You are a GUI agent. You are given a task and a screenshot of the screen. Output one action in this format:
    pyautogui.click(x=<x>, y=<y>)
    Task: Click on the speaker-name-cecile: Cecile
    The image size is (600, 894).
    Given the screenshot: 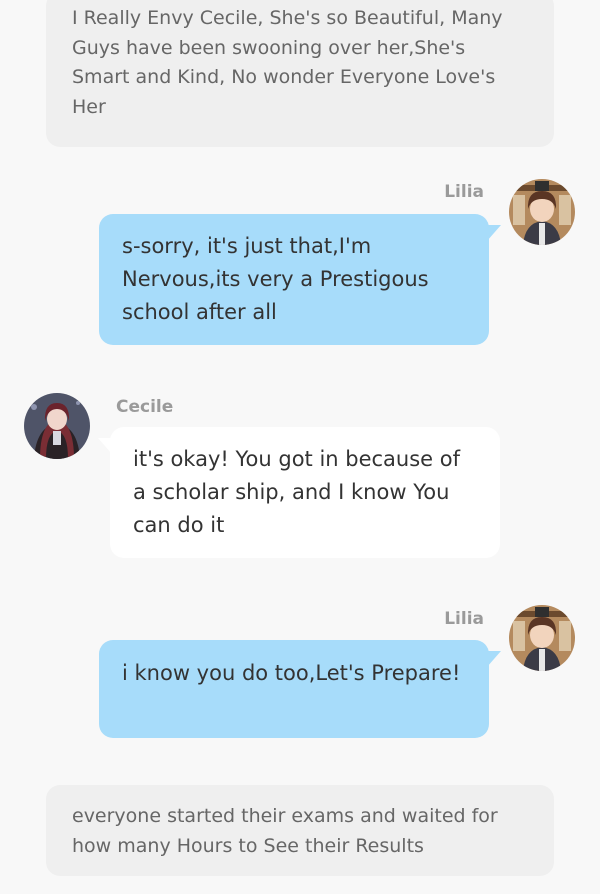 What is the action you would take?
    pyautogui.click(x=145, y=407)
    